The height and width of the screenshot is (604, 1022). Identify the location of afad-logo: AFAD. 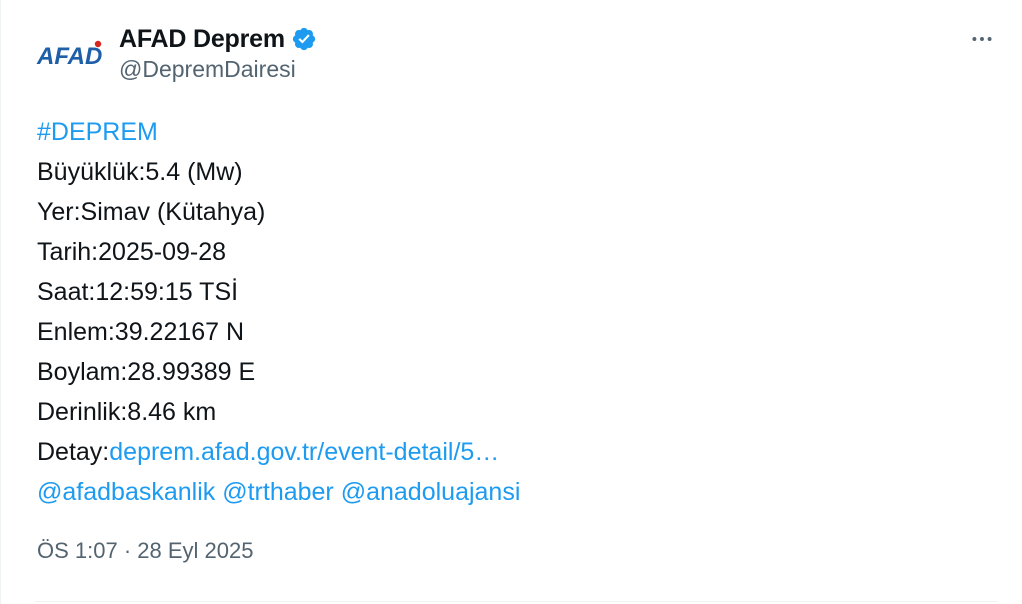
(69, 55).